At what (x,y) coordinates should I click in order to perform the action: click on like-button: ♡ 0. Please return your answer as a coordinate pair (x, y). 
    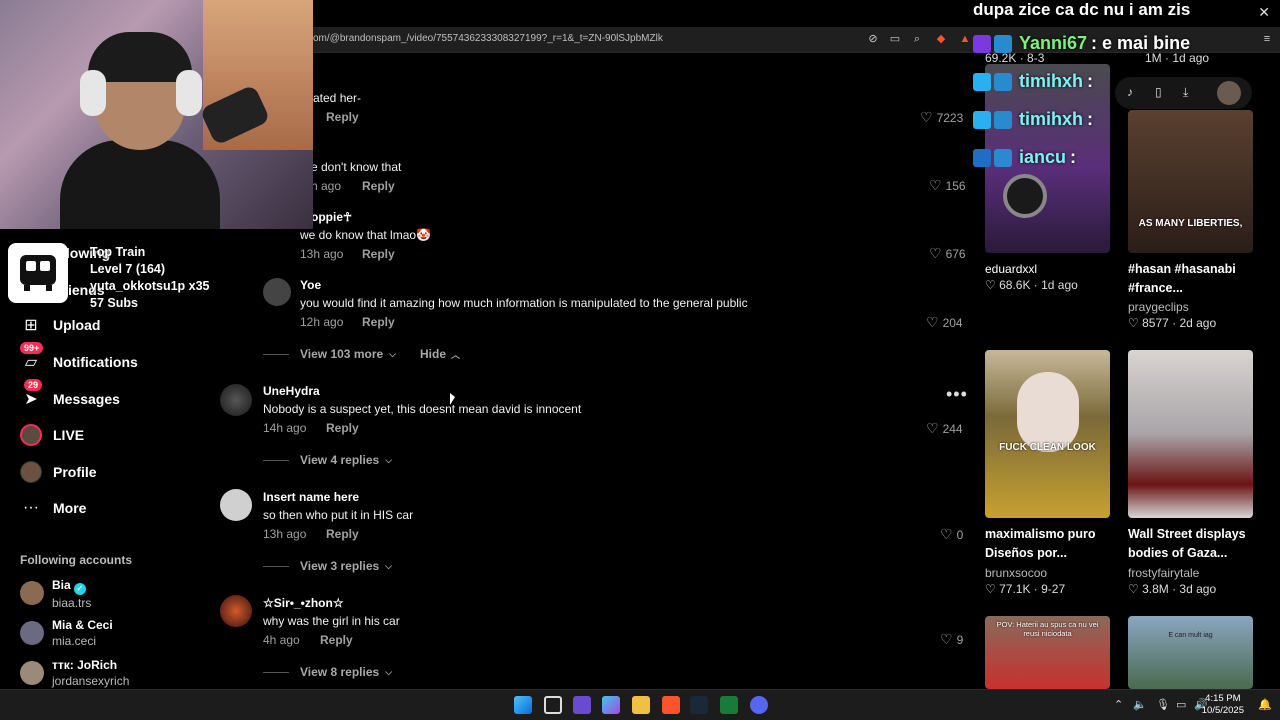
    Looking at the image, I should click on (951, 534).